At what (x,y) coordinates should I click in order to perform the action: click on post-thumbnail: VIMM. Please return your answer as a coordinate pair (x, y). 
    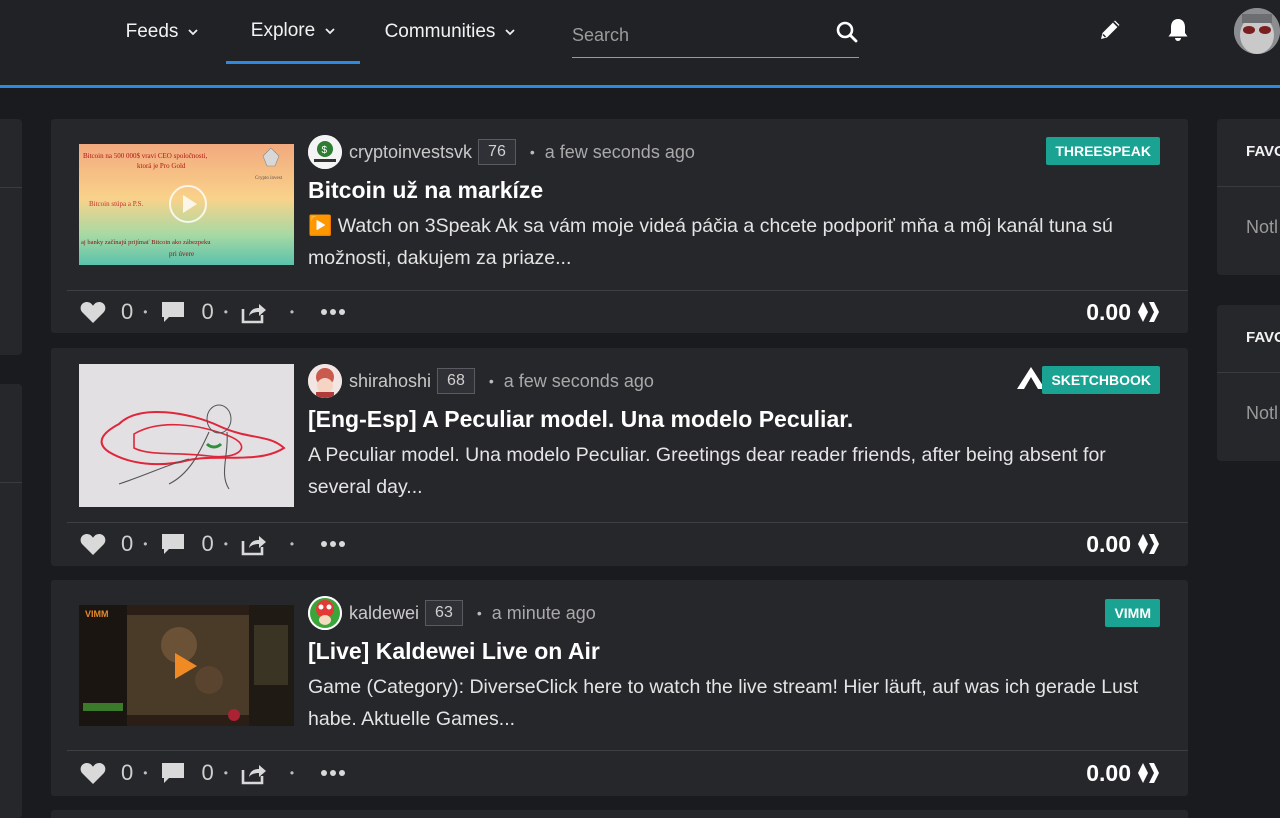
    Looking at the image, I should click on (186, 665).